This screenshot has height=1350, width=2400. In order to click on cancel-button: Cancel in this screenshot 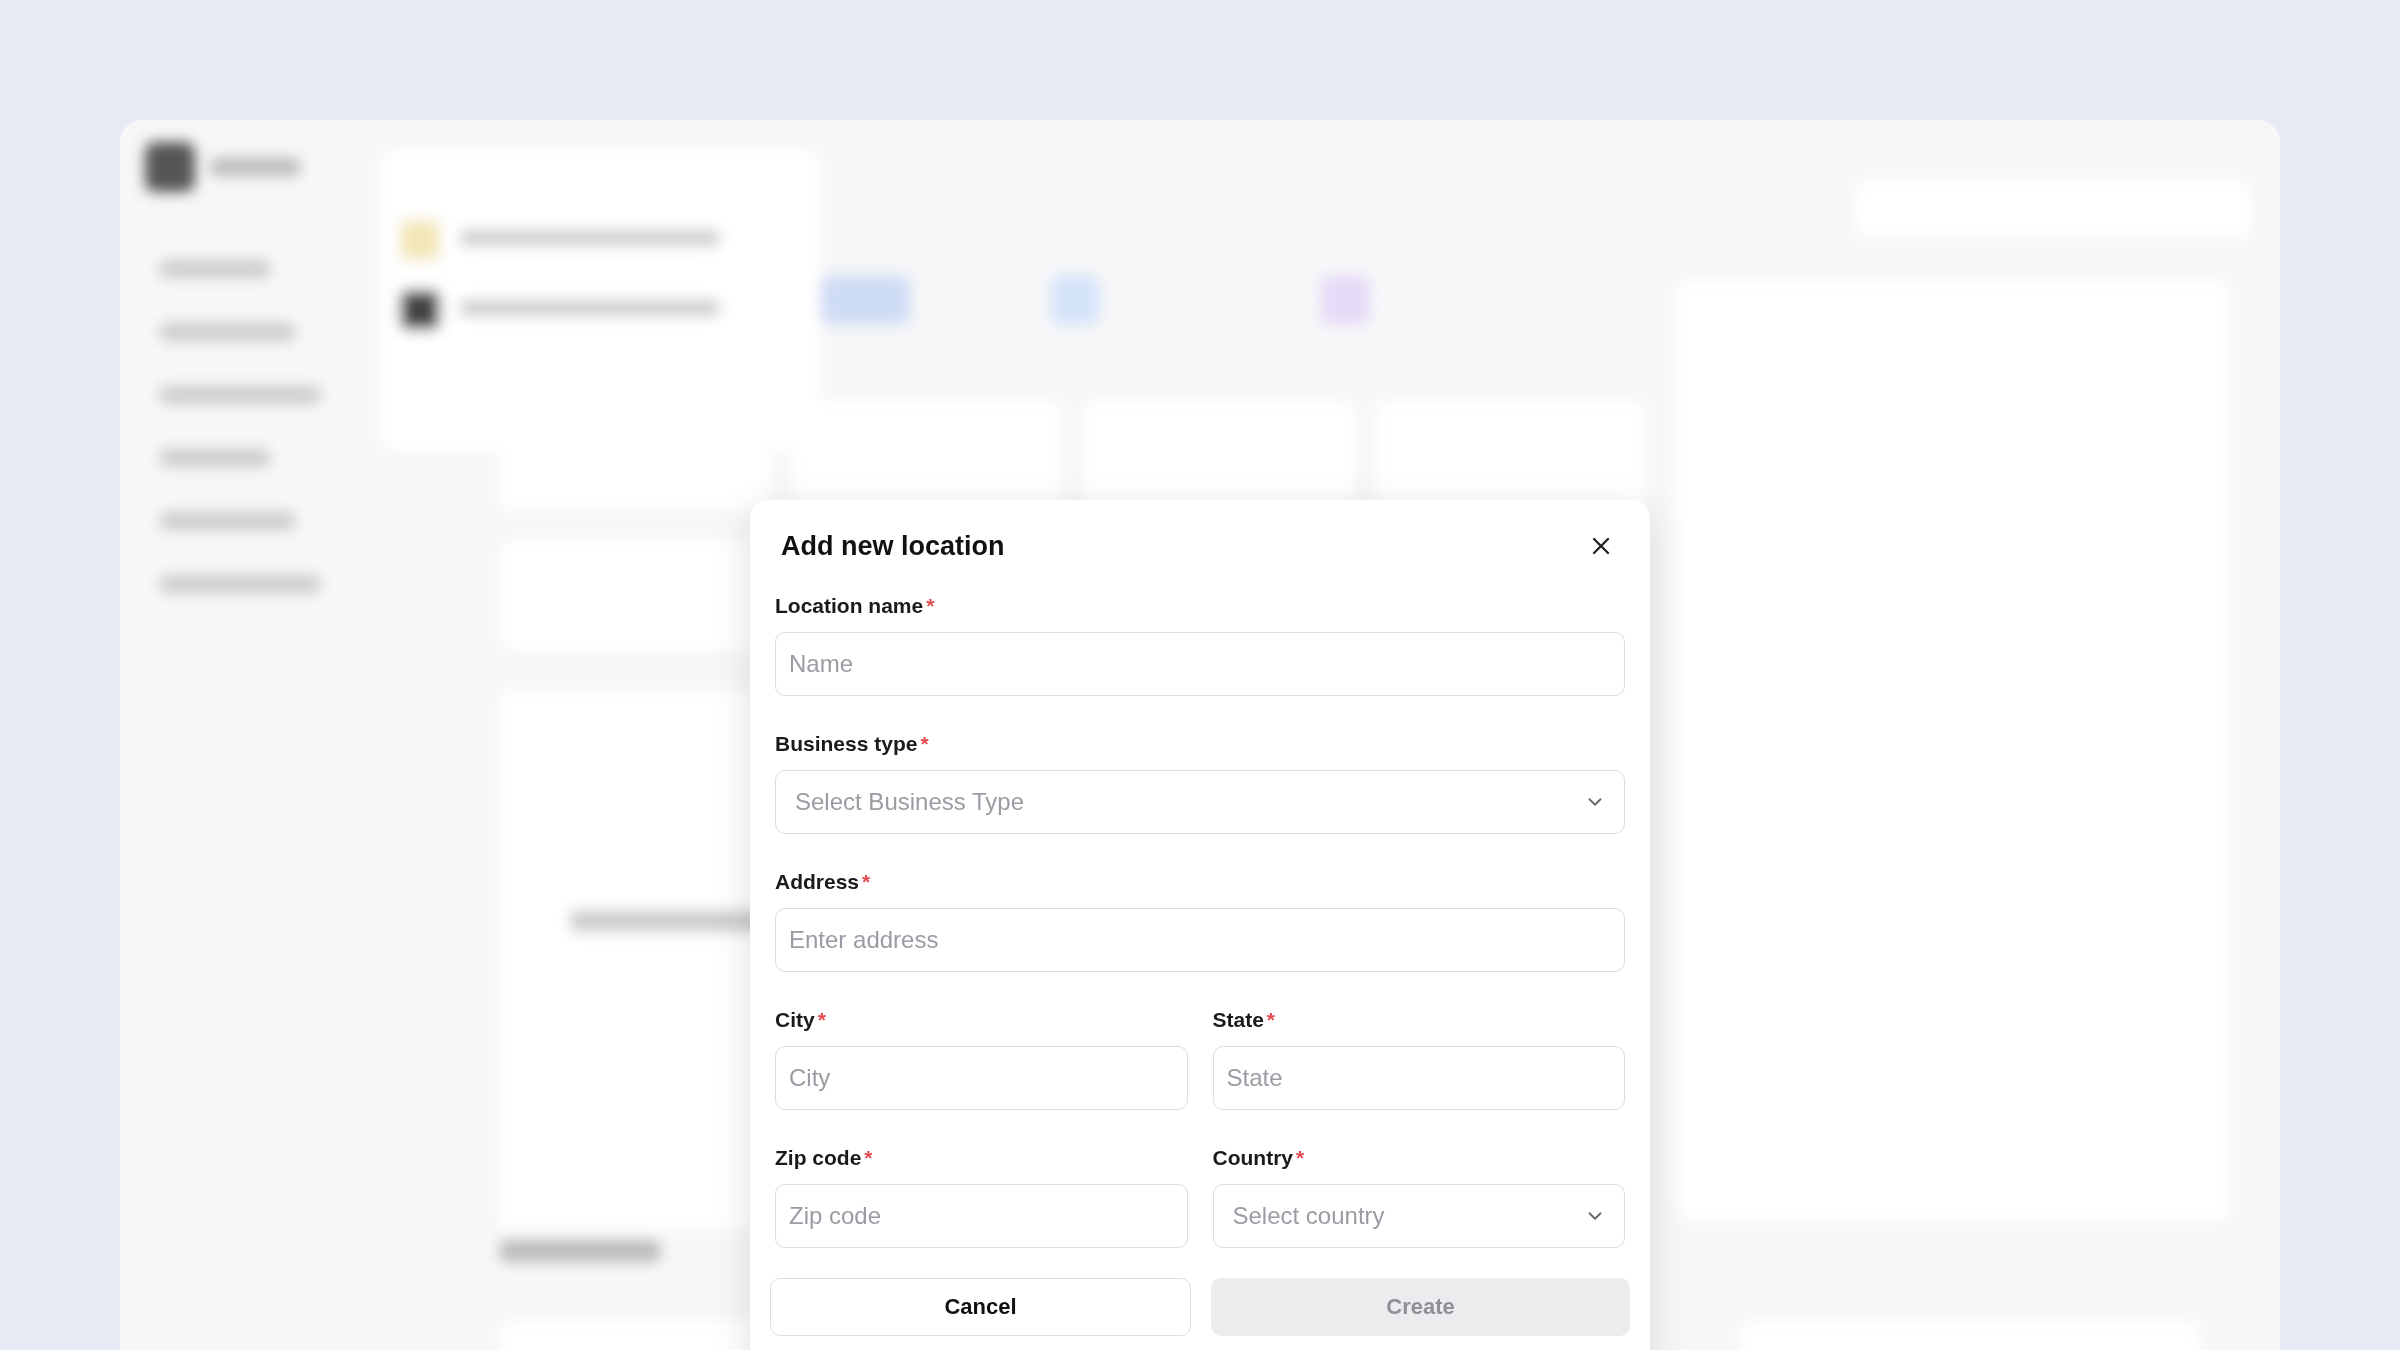, I will do `click(980, 1307)`.